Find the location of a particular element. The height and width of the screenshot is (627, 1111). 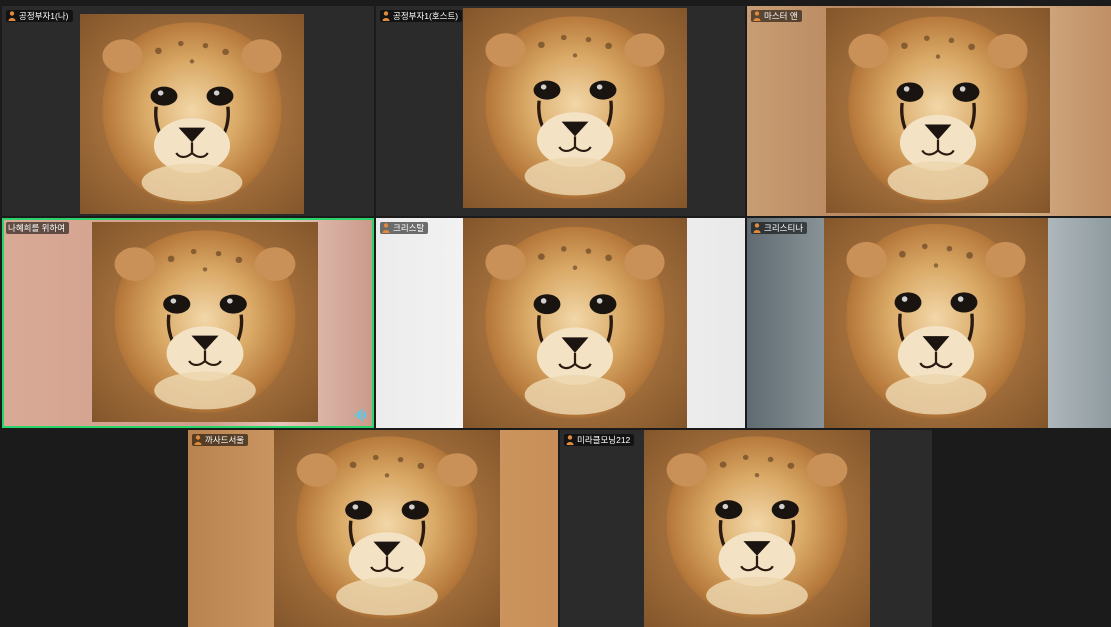

participant-name: 마스터 앤 is located at coordinates (781, 16).